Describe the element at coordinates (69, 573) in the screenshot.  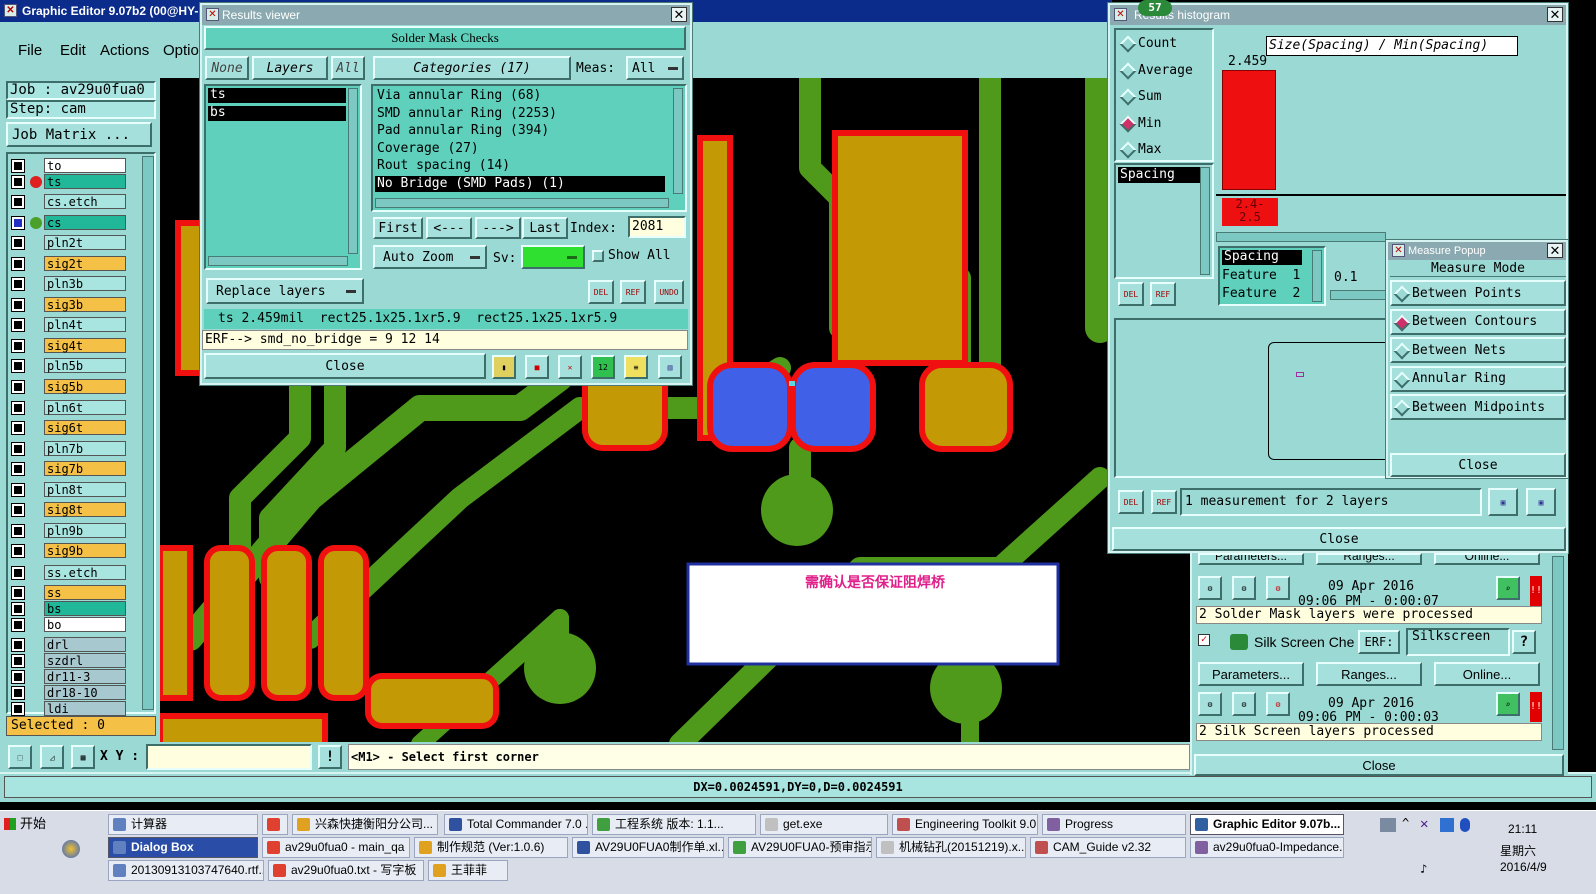
I see `layer-row: ss.etch` at that location.